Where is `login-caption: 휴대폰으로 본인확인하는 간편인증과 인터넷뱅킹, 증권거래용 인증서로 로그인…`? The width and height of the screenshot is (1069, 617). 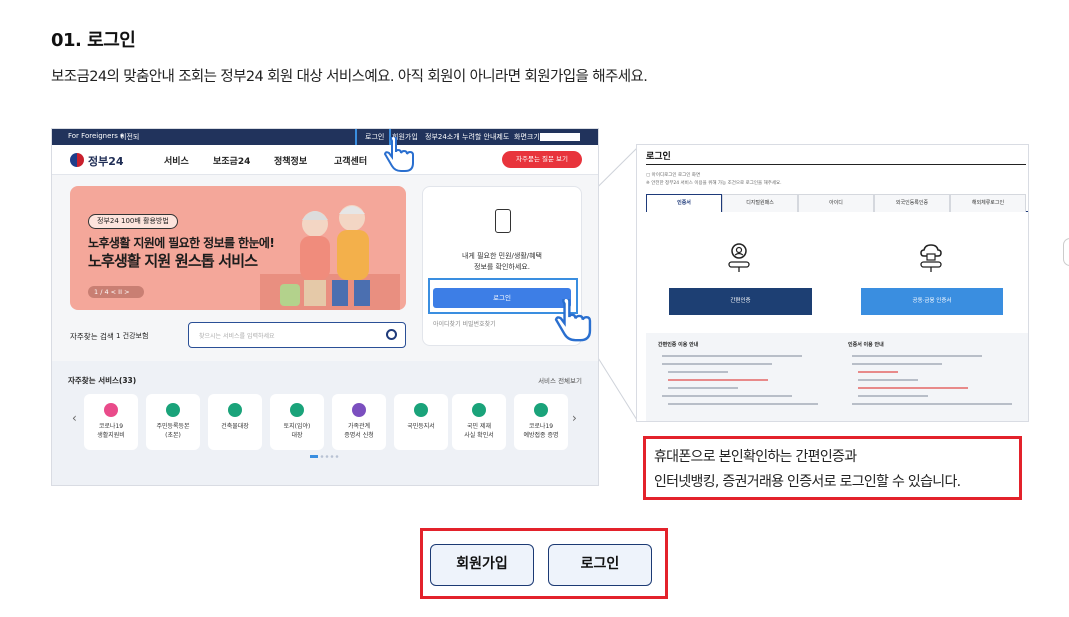
login-caption: 휴대폰으로 본인확인하는 간편인증과 인터넷뱅킹, 증권거래용 인증서로 로그인… is located at coordinates (832, 468).